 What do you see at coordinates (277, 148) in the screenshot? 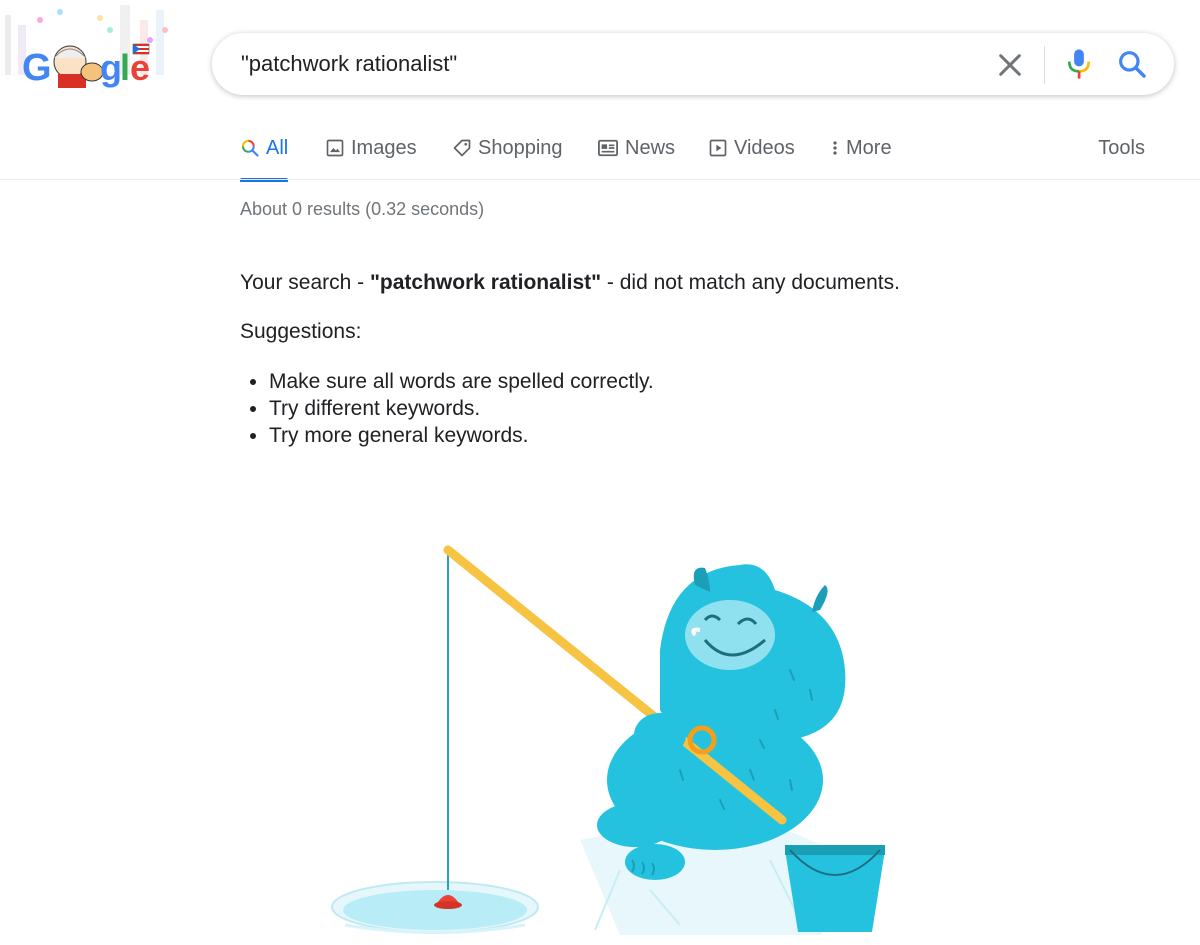
I see `tab-label: All` at bounding box center [277, 148].